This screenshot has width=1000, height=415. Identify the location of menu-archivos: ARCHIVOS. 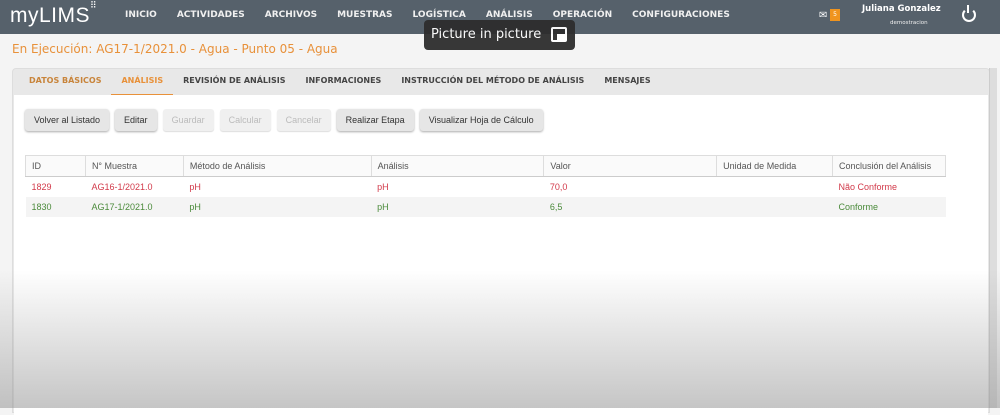
(291, 15).